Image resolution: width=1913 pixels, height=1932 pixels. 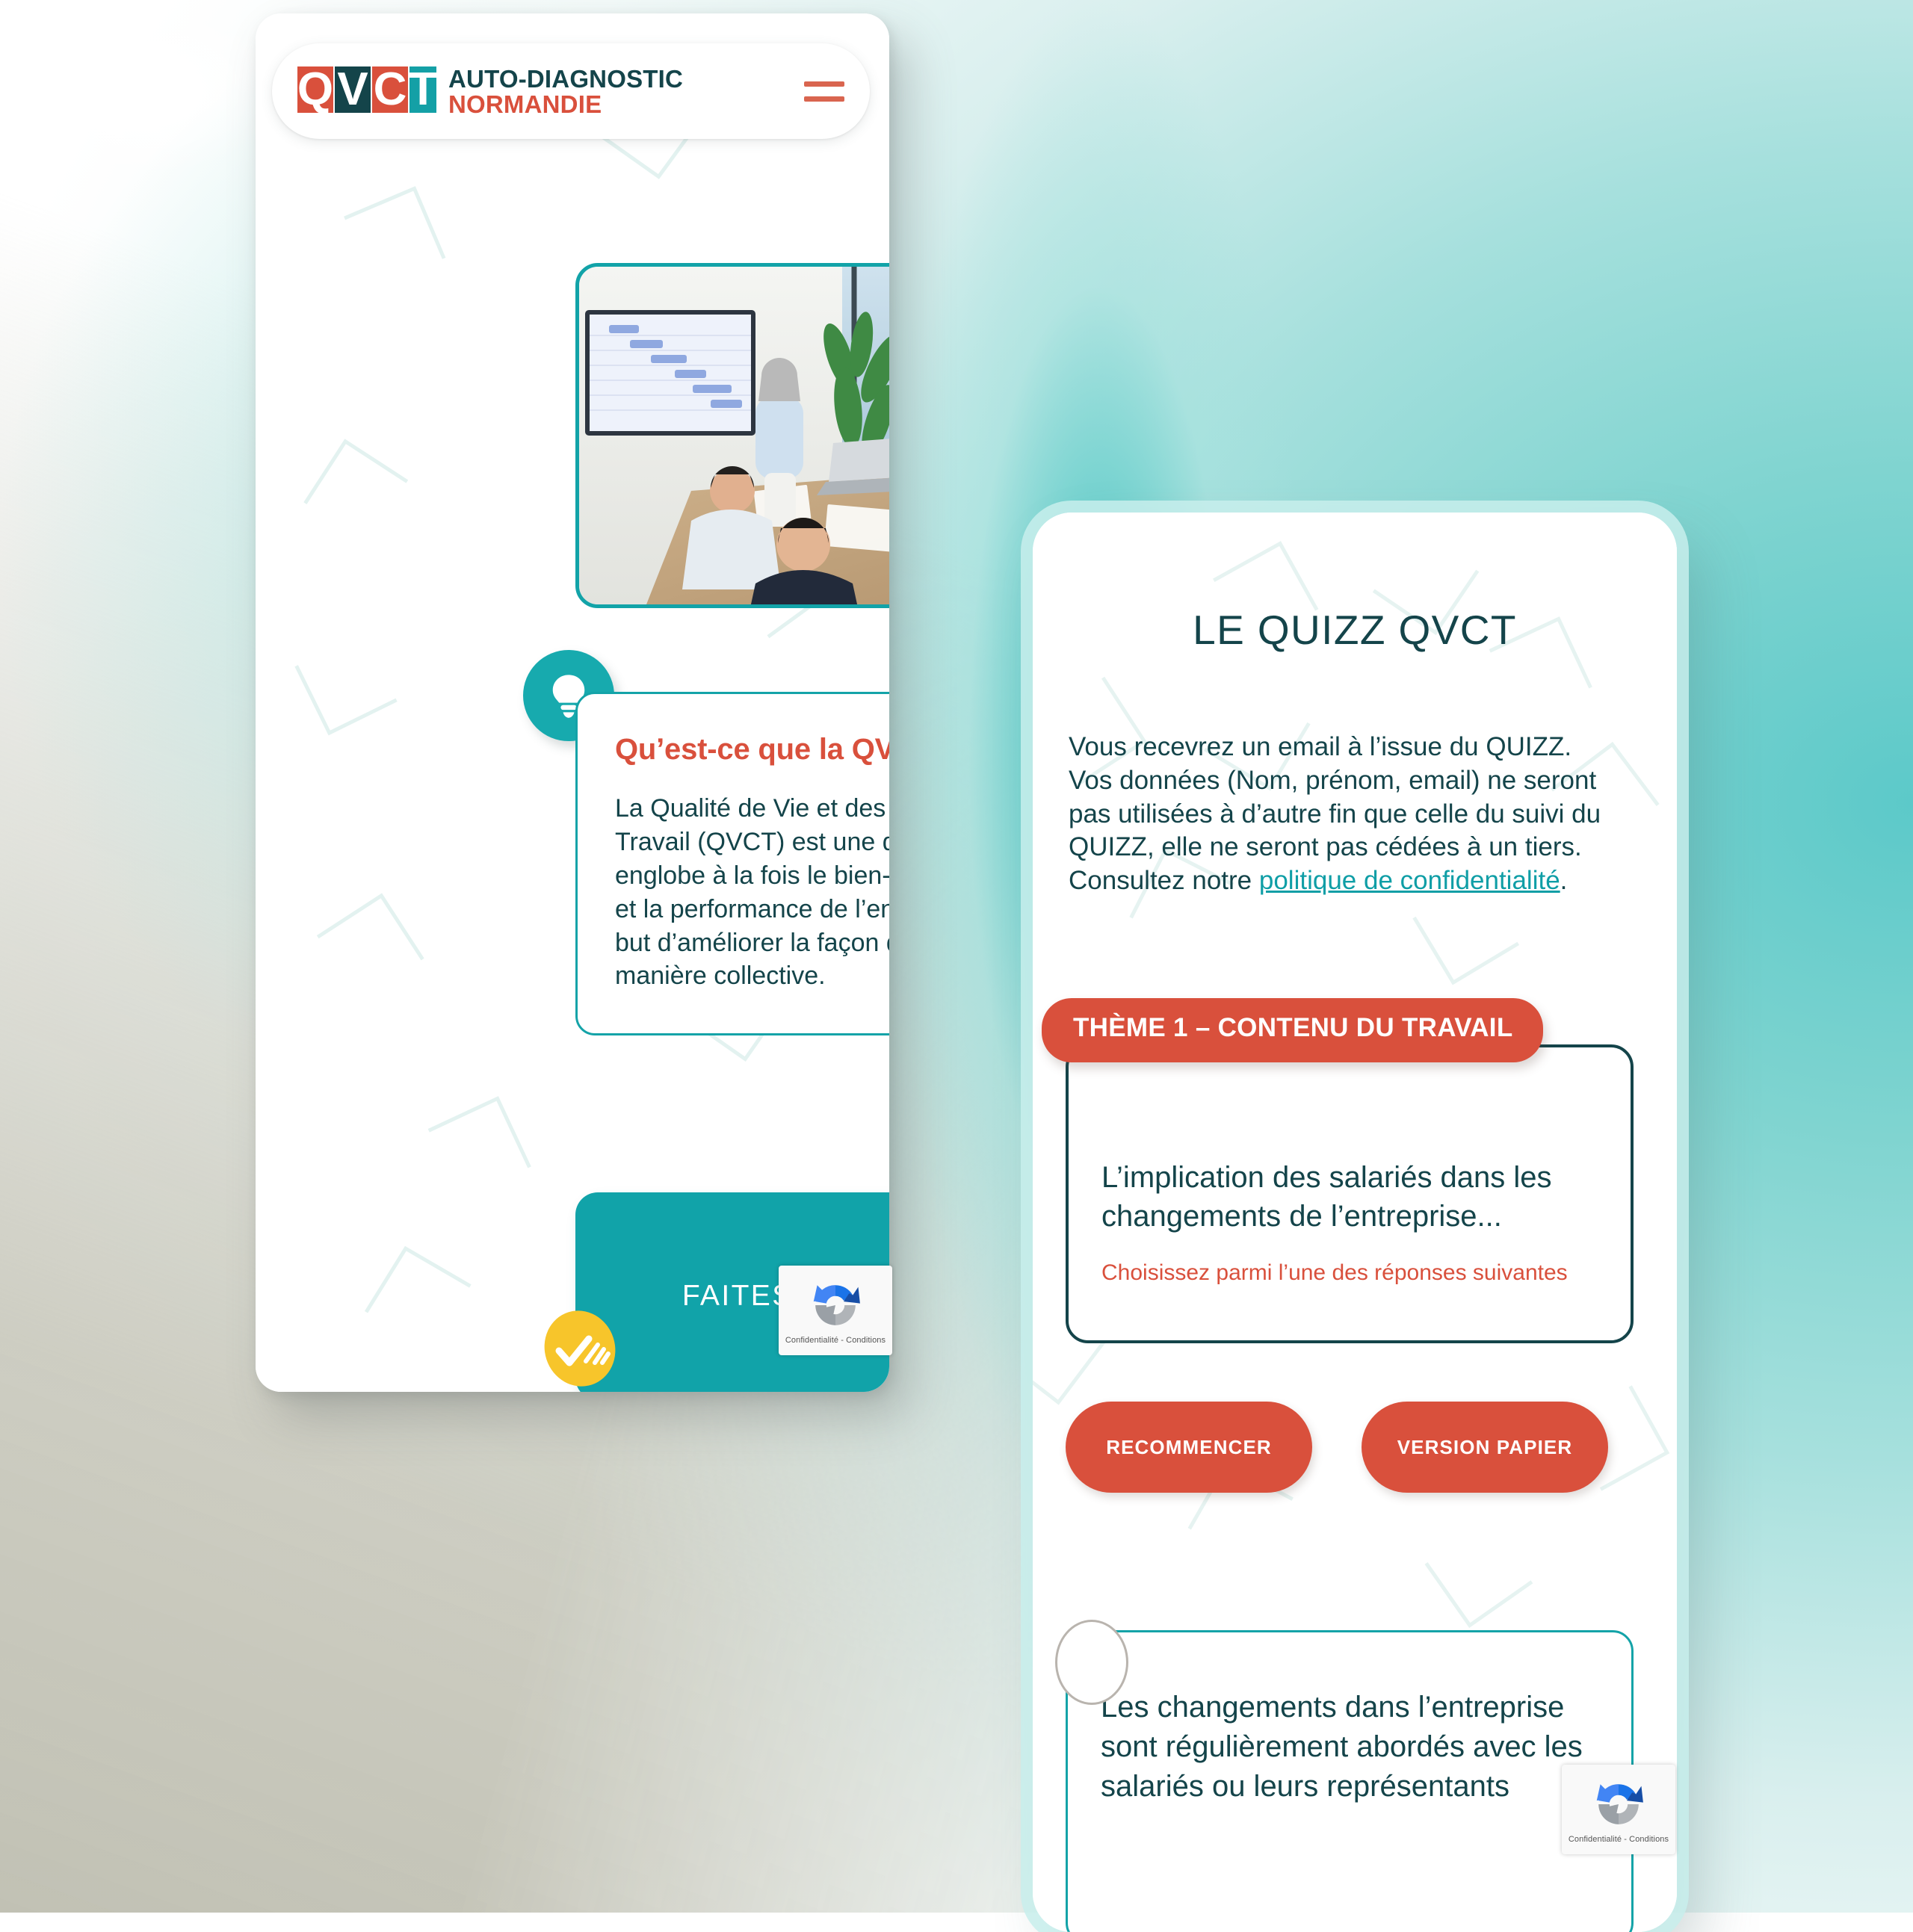 What do you see at coordinates (1409, 880) in the screenshot?
I see `privacy-policy-link: politique de confidentialité` at bounding box center [1409, 880].